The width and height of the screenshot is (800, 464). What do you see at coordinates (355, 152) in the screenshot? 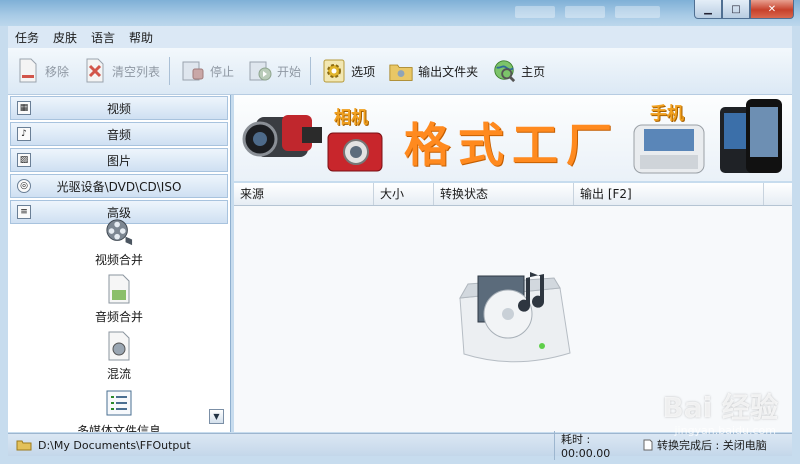
I see `digital-camera-image` at bounding box center [355, 152].